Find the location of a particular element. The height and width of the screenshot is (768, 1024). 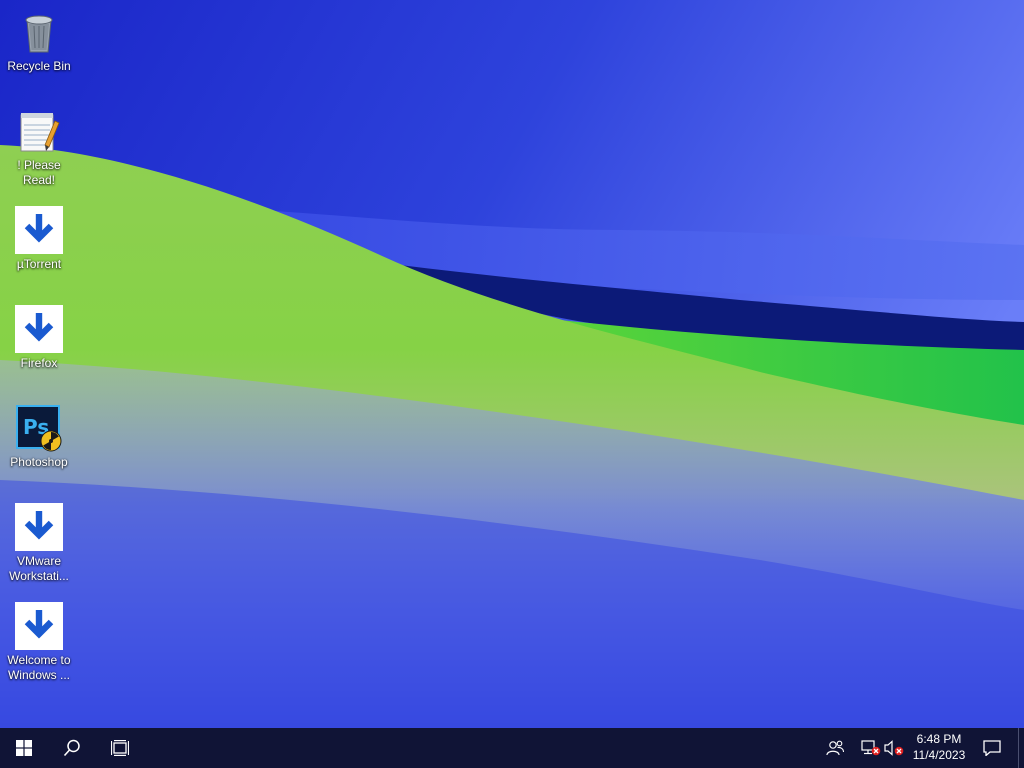

desktop-icon-firefox: Firefox is located at coordinates (39, 346).